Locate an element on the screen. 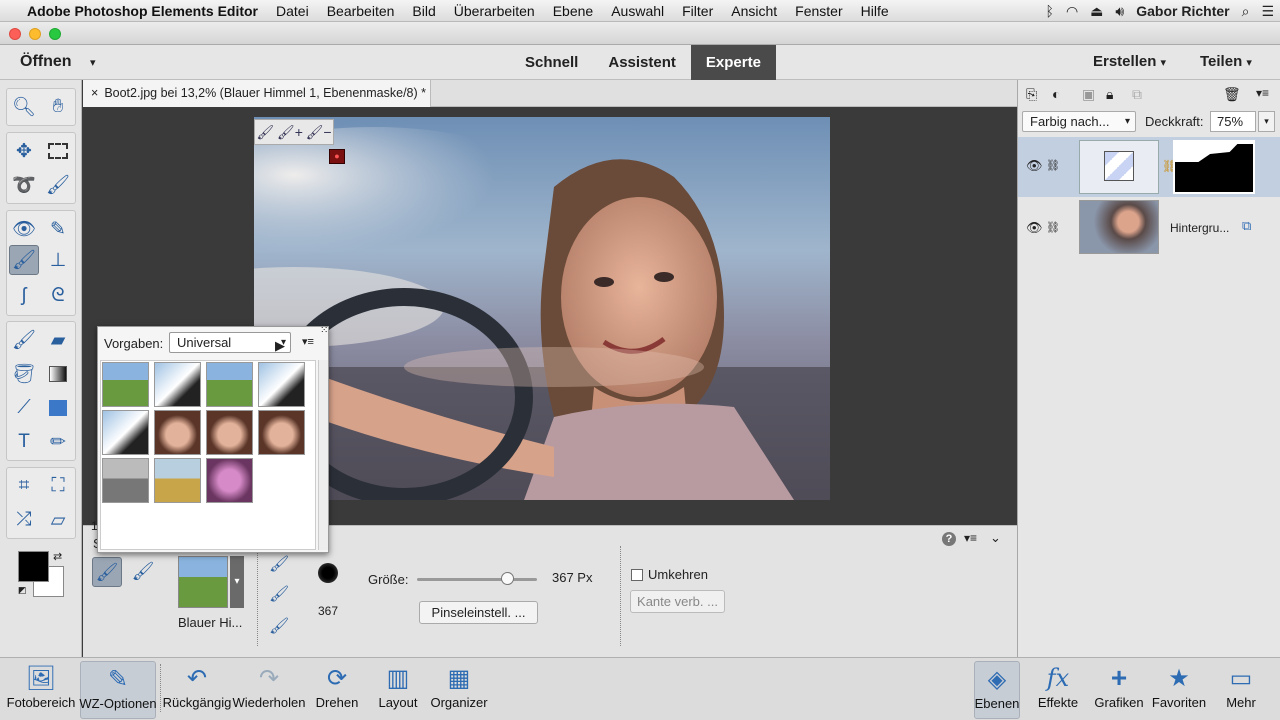  eraser-tool-icon: ▰ is located at coordinates (58, 340).